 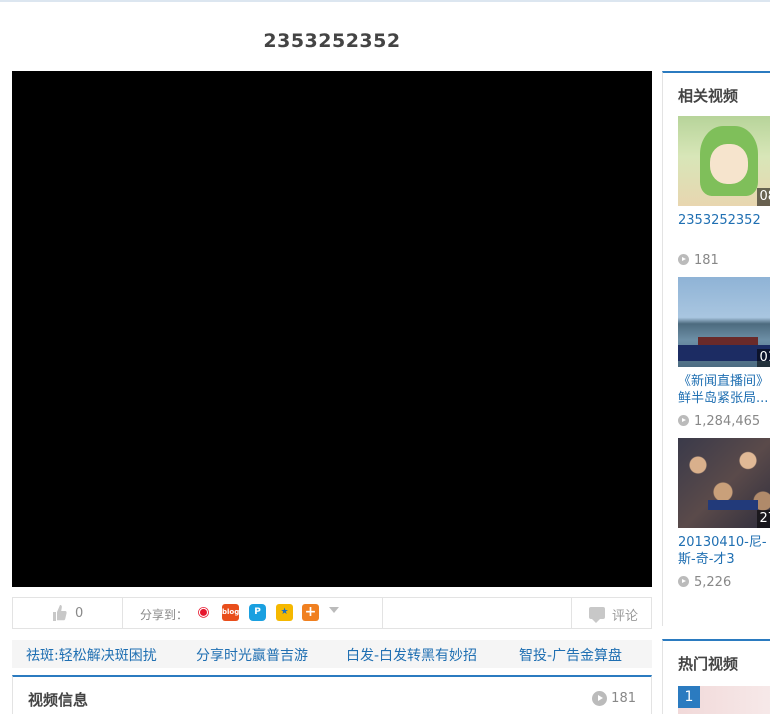 What do you see at coordinates (706, 260) in the screenshot?
I see `video-views-count: 181` at bounding box center [706, 260].